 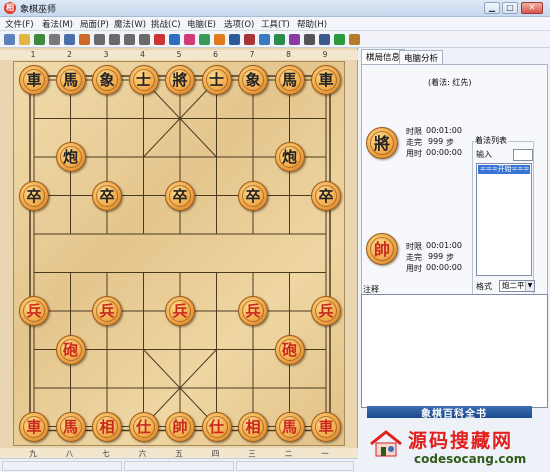 What do you see at coordinates (454, 351) in the screenshot?
I see `notes-textarea` at bounding box center [454, 351].